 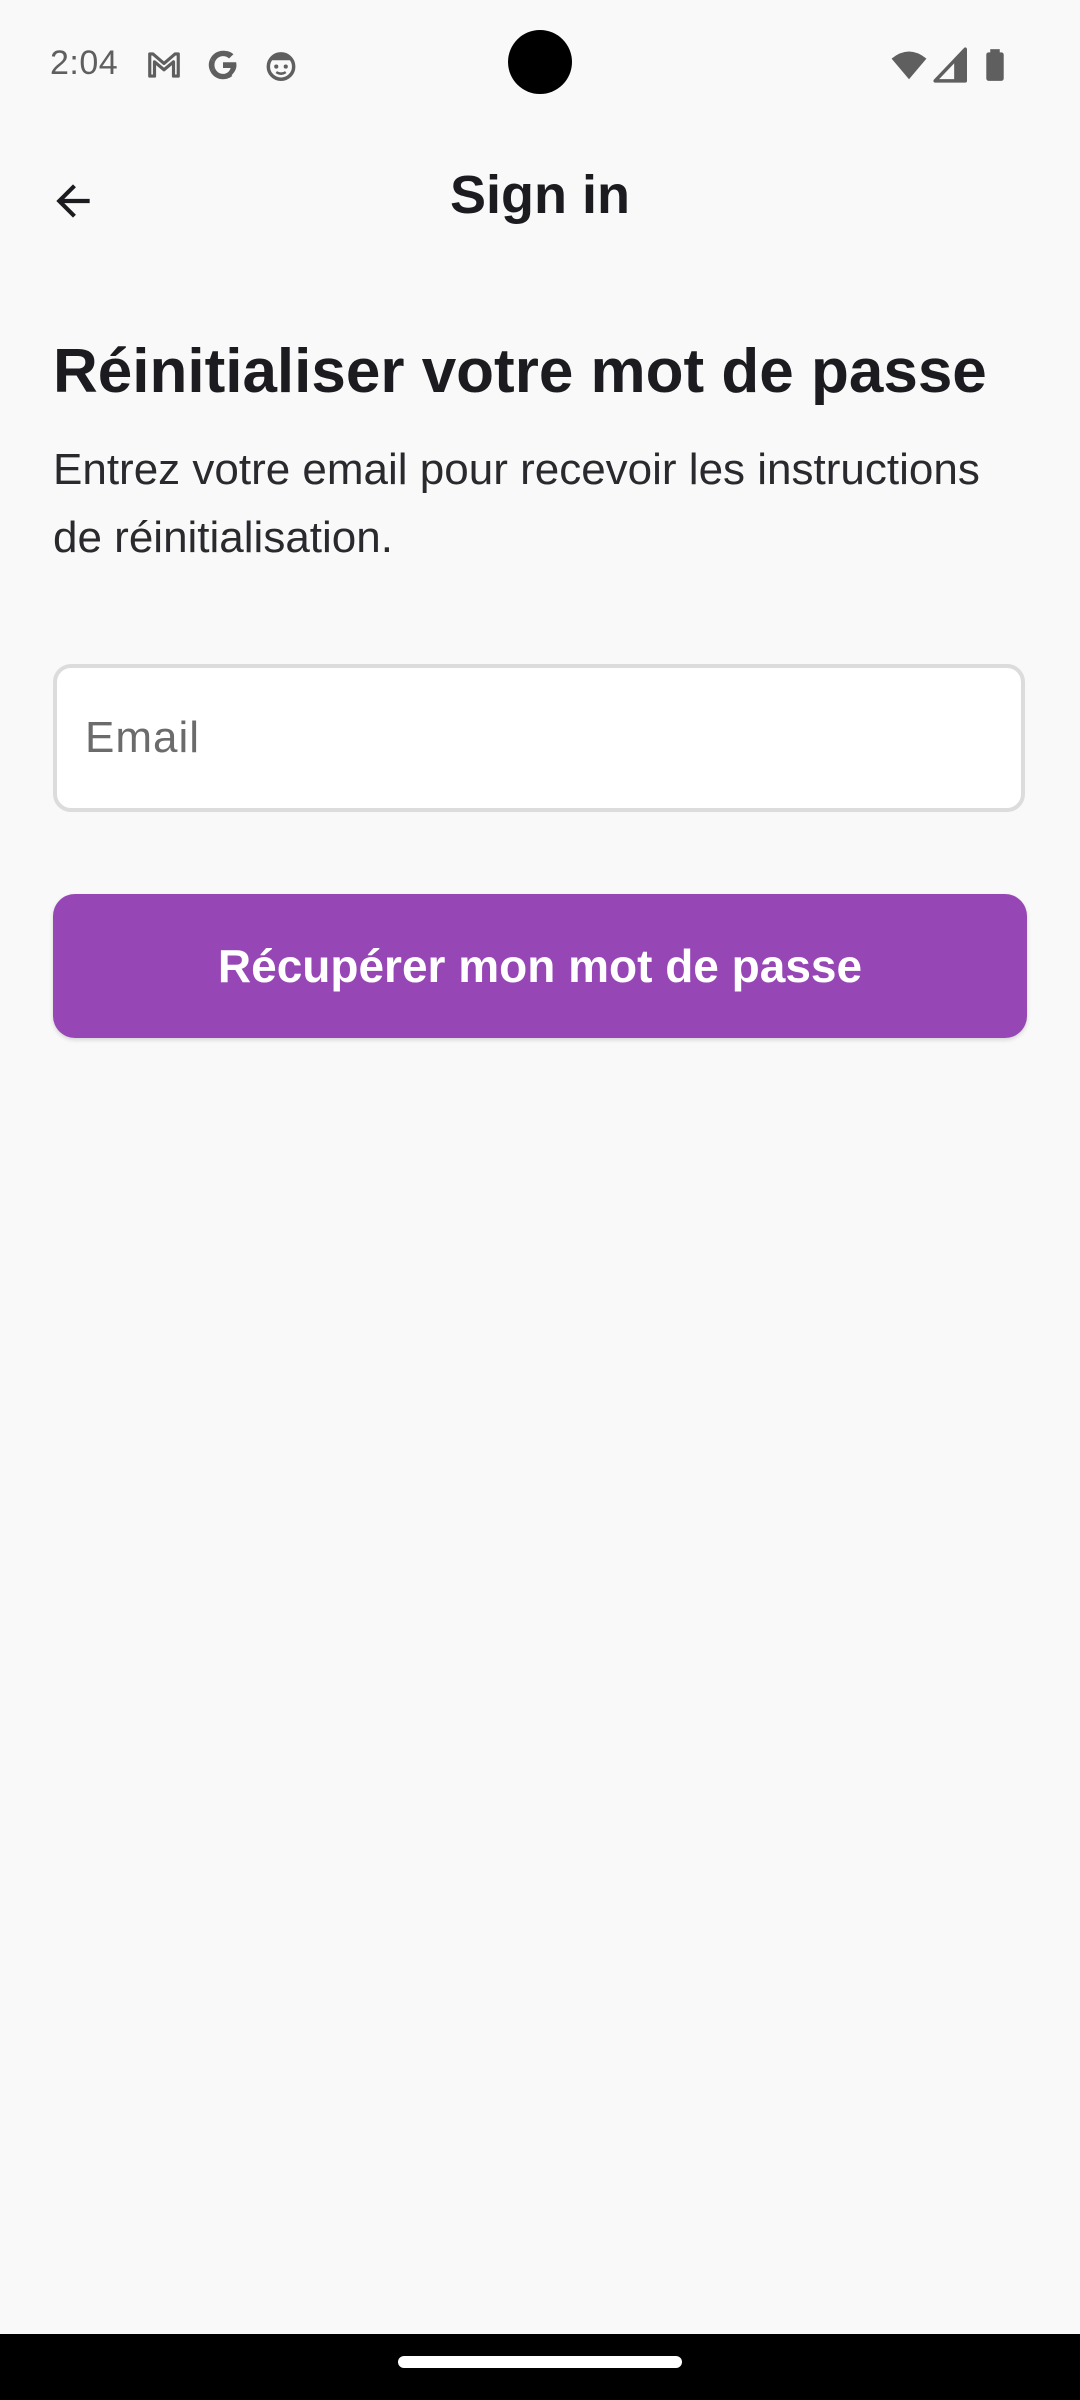 I want to click on recover-password-button: Récupérer mon mot de passe, so click(x=540, y=966).